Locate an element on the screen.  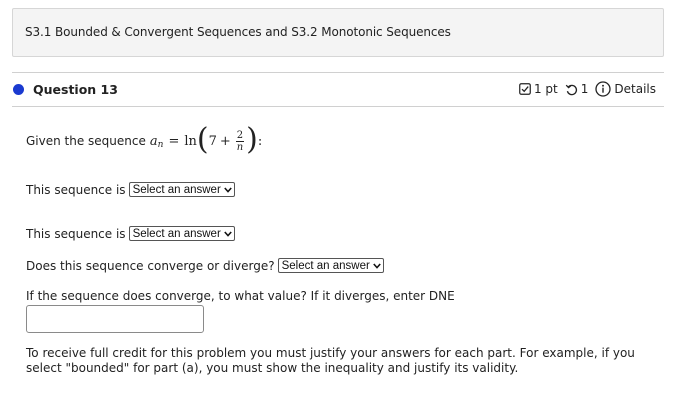
points-text: 1 pt is located at coordinates (545, 89).